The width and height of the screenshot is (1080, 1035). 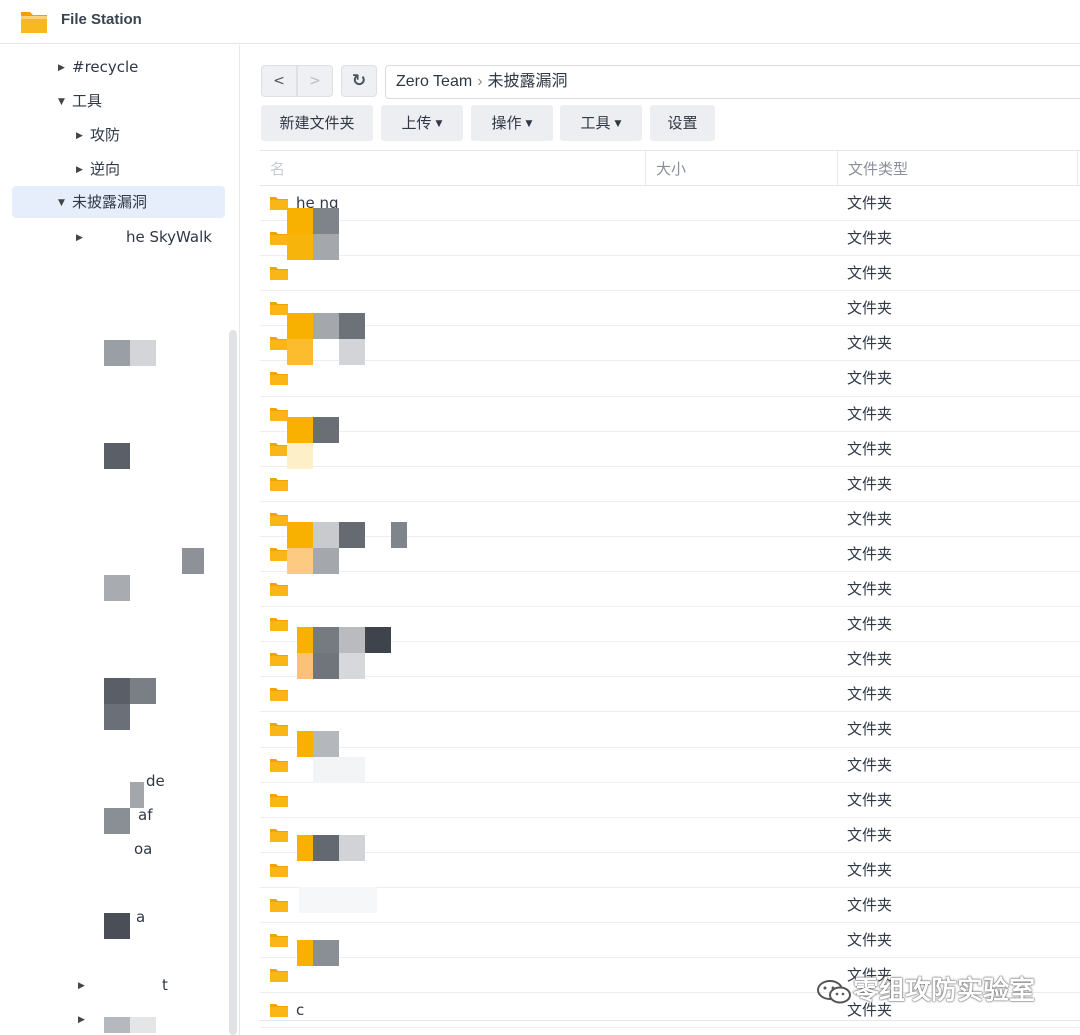 What do you see at coordinates (670, 204) in the screenshot?
I see `table-row: he ng 文件夹` at bounding box center [670, 204].